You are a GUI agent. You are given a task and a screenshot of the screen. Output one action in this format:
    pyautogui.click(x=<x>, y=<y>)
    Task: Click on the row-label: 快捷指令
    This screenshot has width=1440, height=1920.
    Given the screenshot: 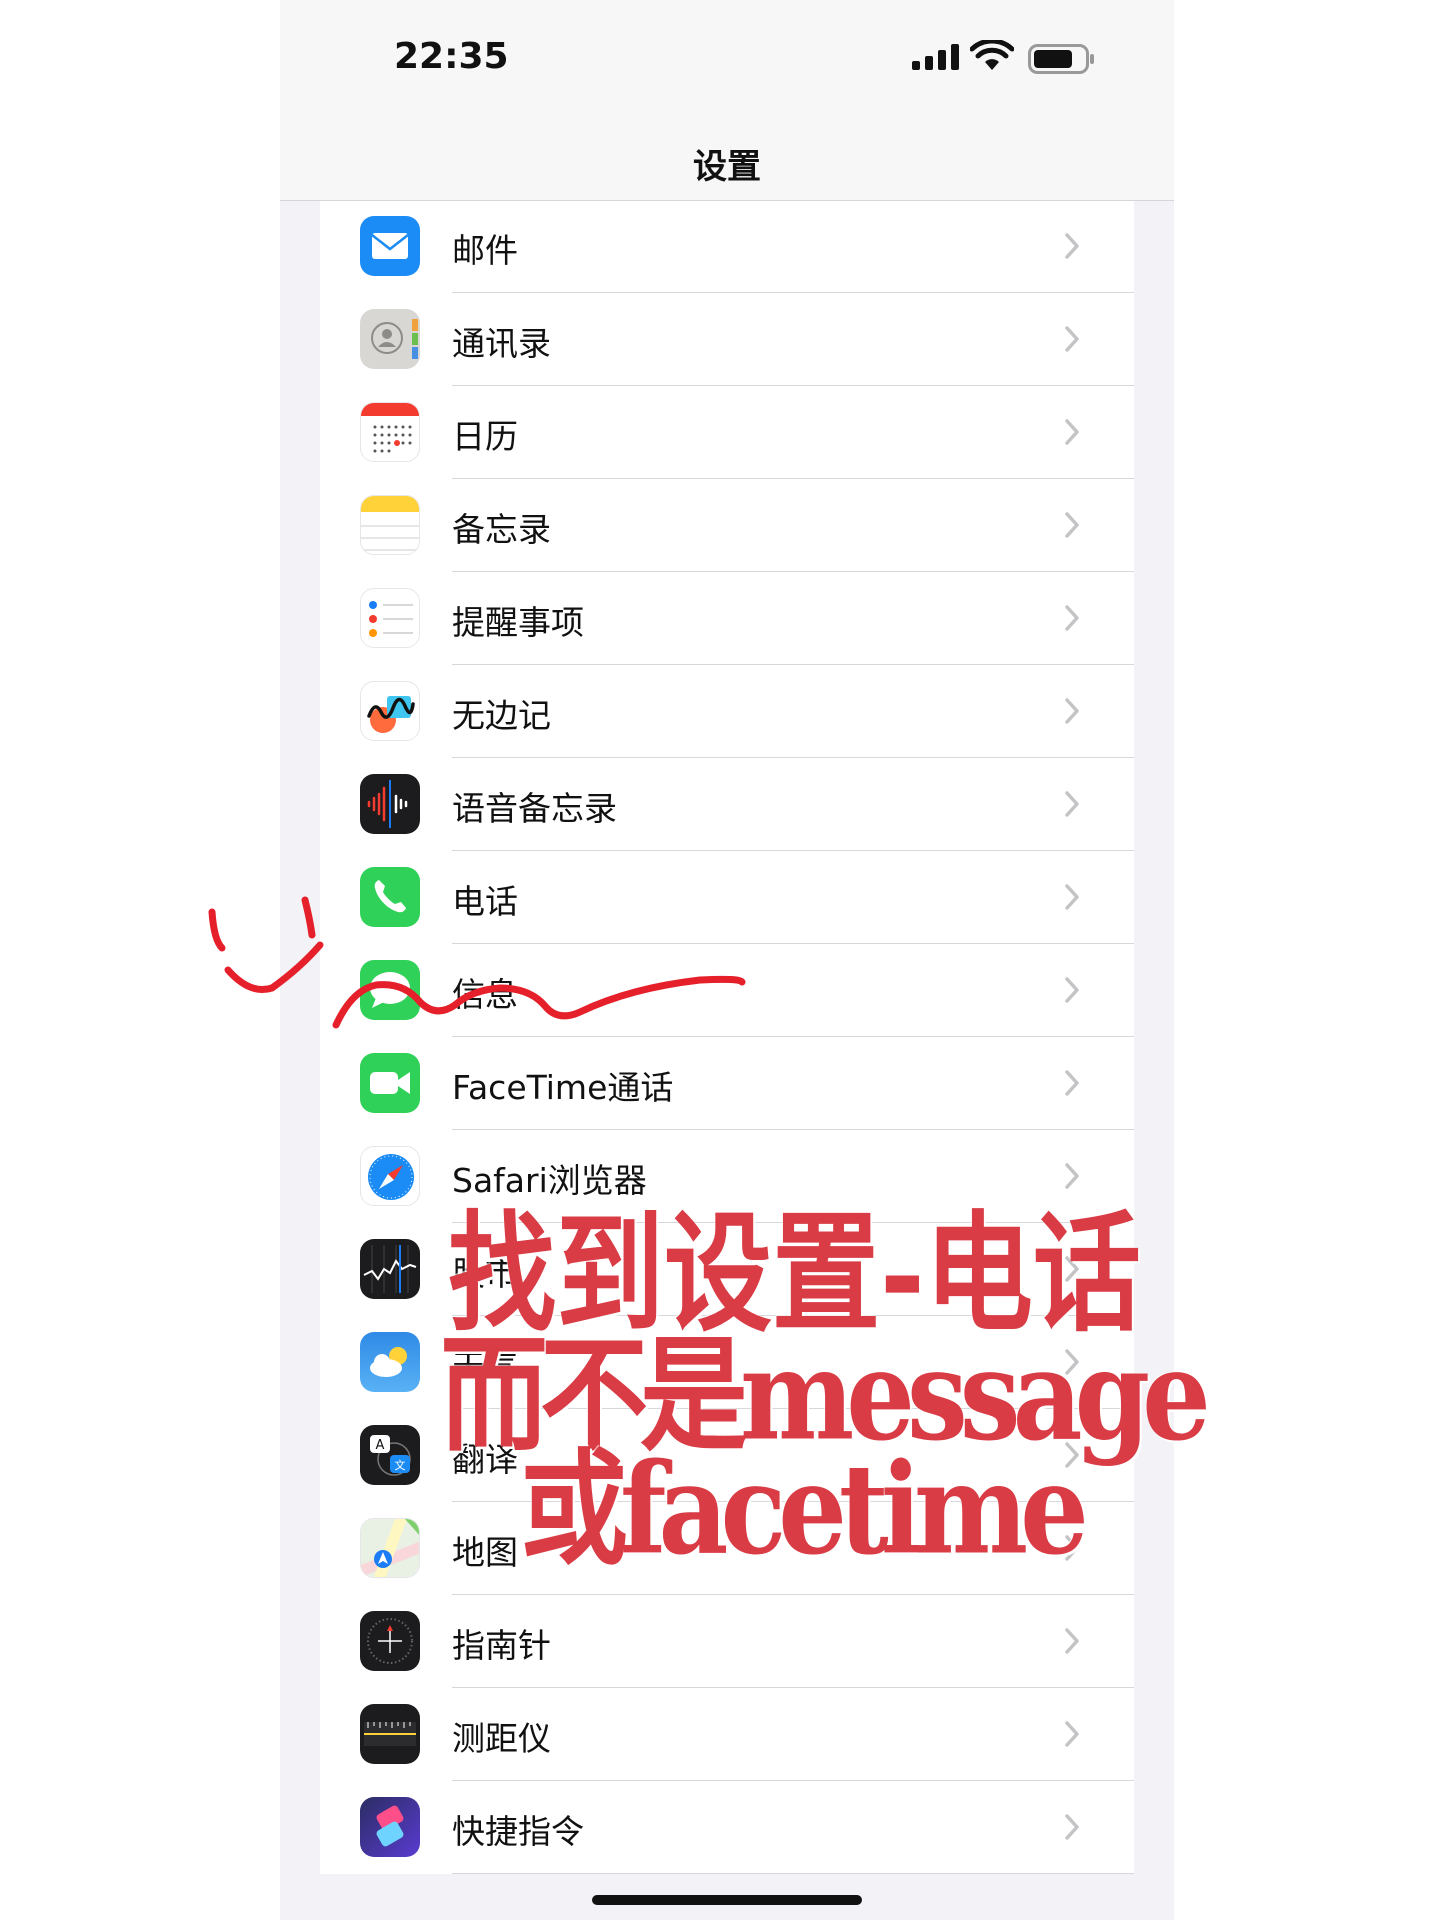 What is the action you would take?
    pyautogui.click(x=518, y=1831)
    